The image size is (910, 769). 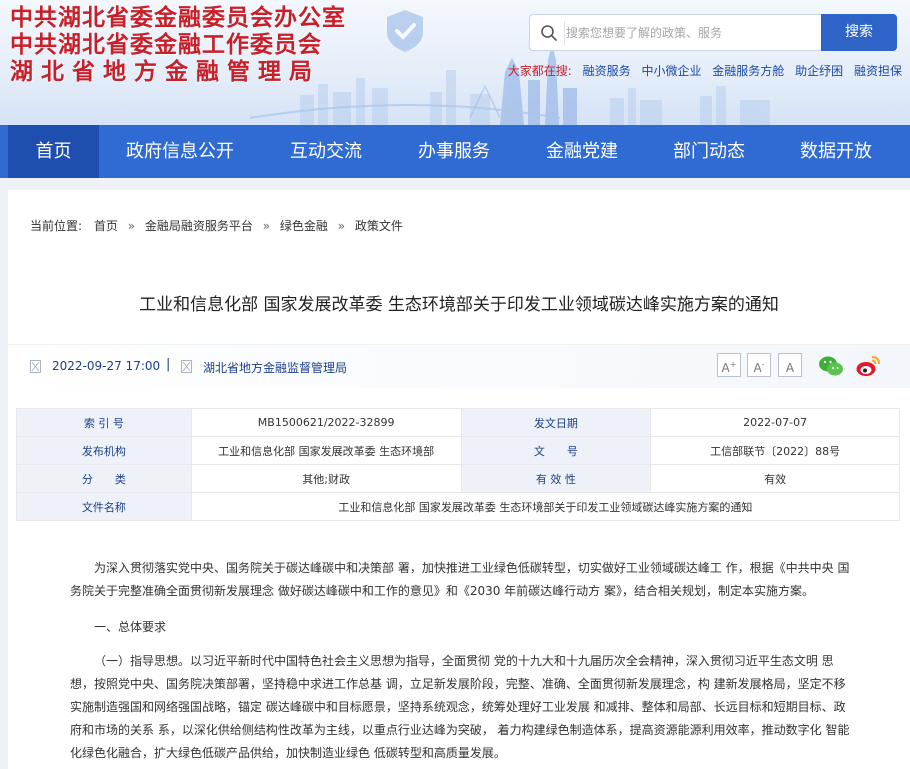 I want to click on info-value-doc-number: 工信部联节〔2022〕88号, so click(x=775, y=450).